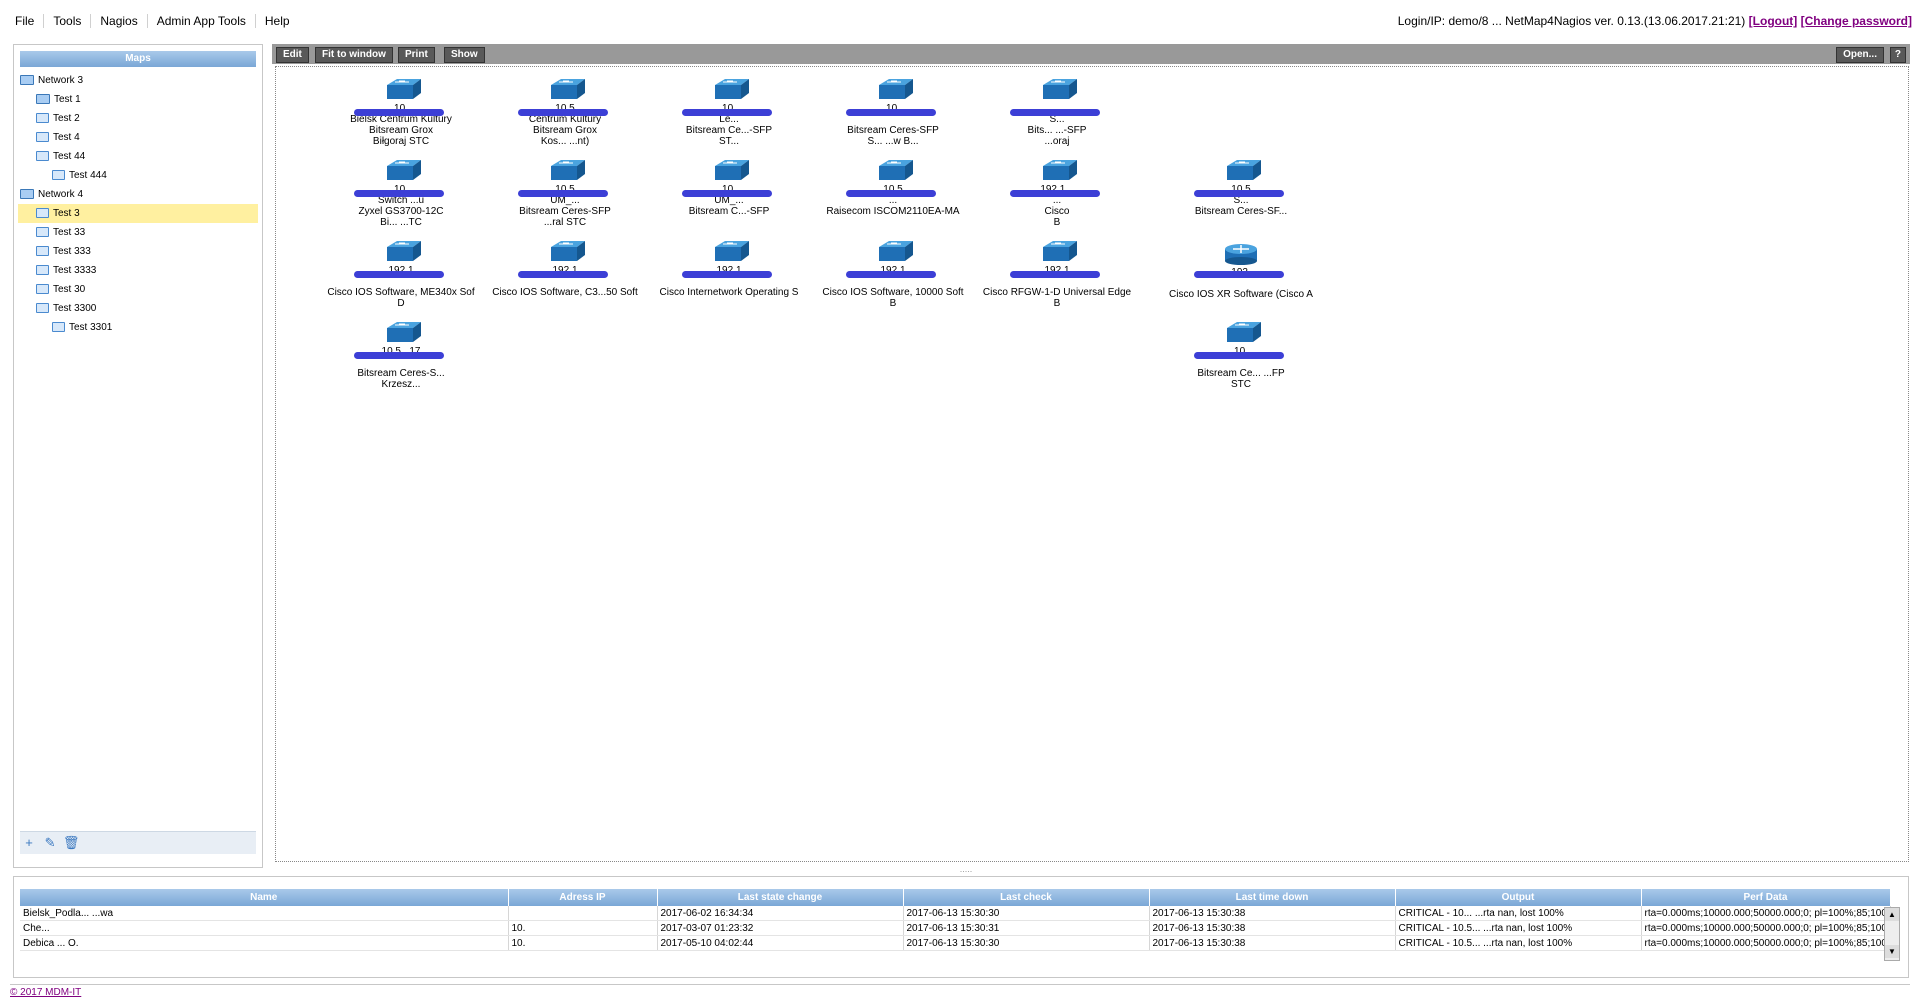 This screenshot has height=1008, width=1920. What do you see at coordinates (1897, 55) in the screenshot?
I see `help-button: ?` at bounding box center [1897, 55].